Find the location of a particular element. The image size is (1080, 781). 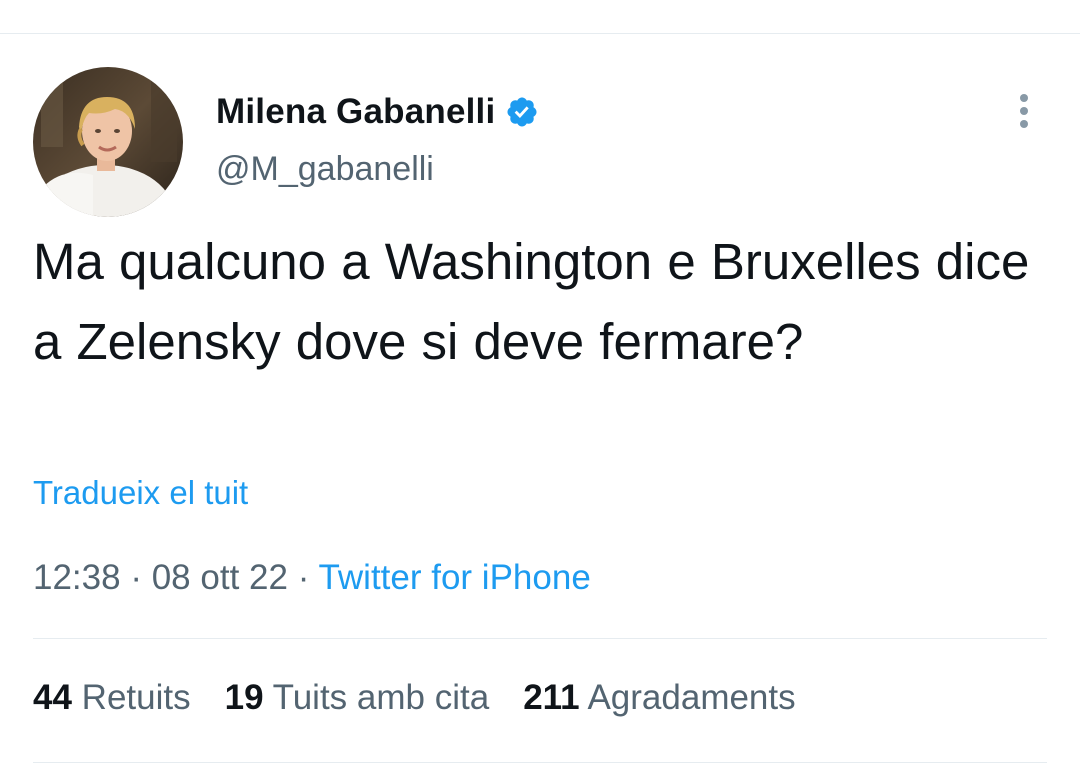

author-name-row: Milena Gabanelli is located at coordinates (377, 112).